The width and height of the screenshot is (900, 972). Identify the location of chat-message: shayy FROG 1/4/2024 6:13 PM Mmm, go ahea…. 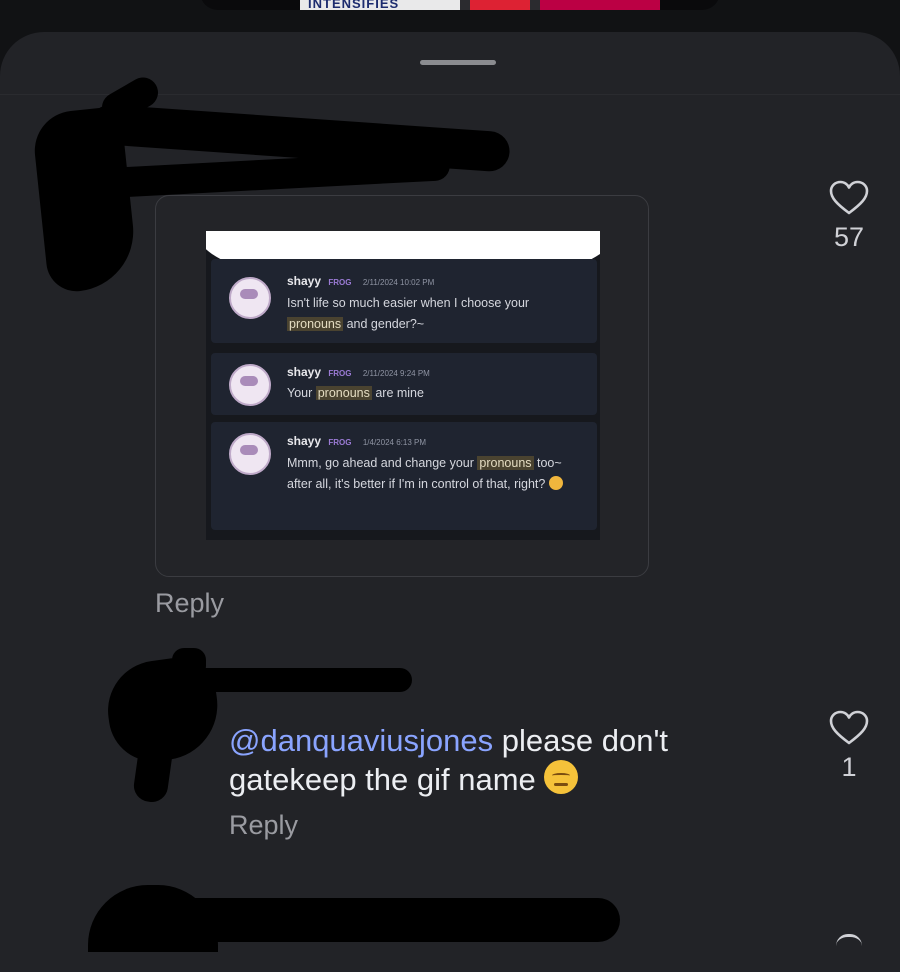
(404, 476).